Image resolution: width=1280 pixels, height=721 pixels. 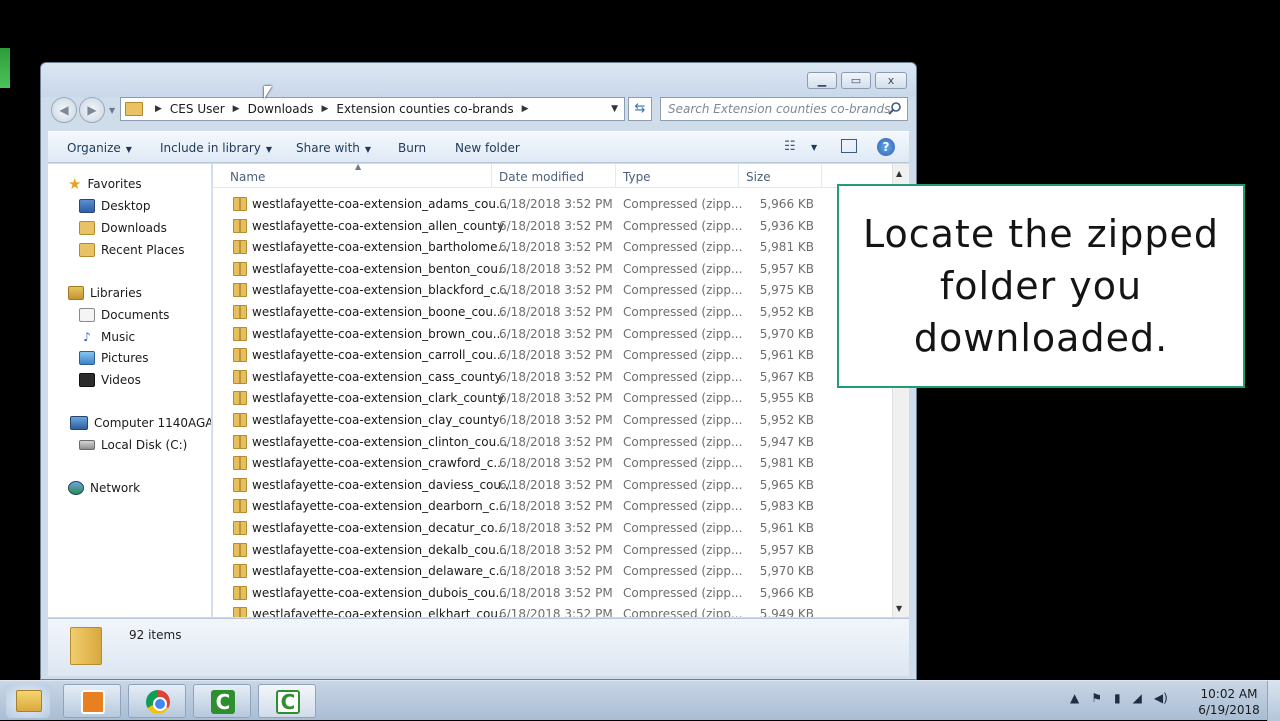 What do you see at coordinates (114, 358) in the screenshot?
I see `nav-pictures: Pictures` at bounding box center [114, 358].